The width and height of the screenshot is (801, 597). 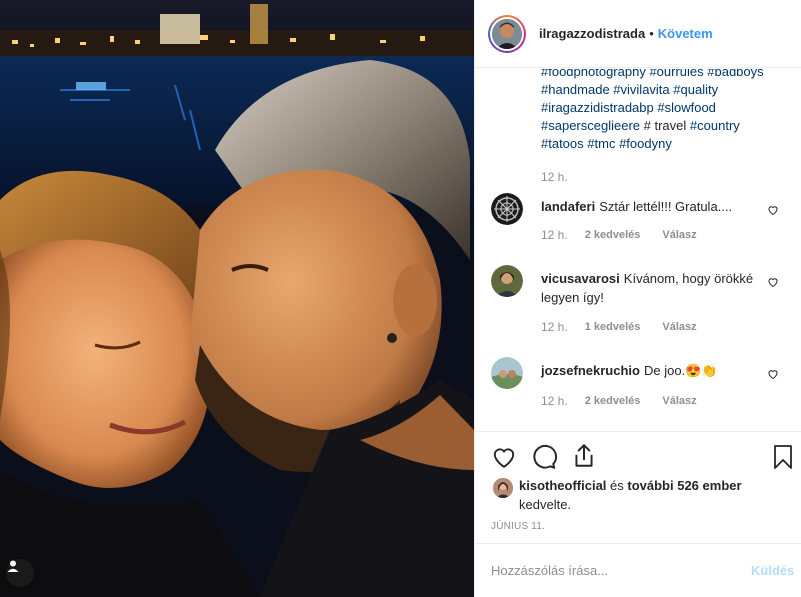 What do you see at coordinates (680, 370) in the screenshot?
I see `comment-text: De joo.😍👏` at bounding box center [680, 370].